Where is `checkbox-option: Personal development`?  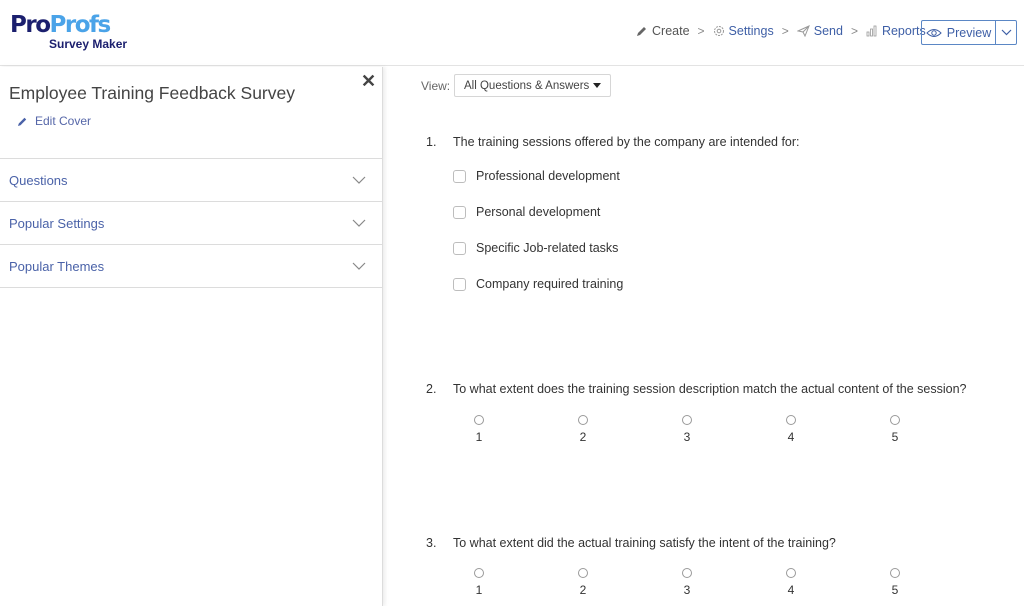 checkbox-option: Personal development is located at coordinates (526, 212).